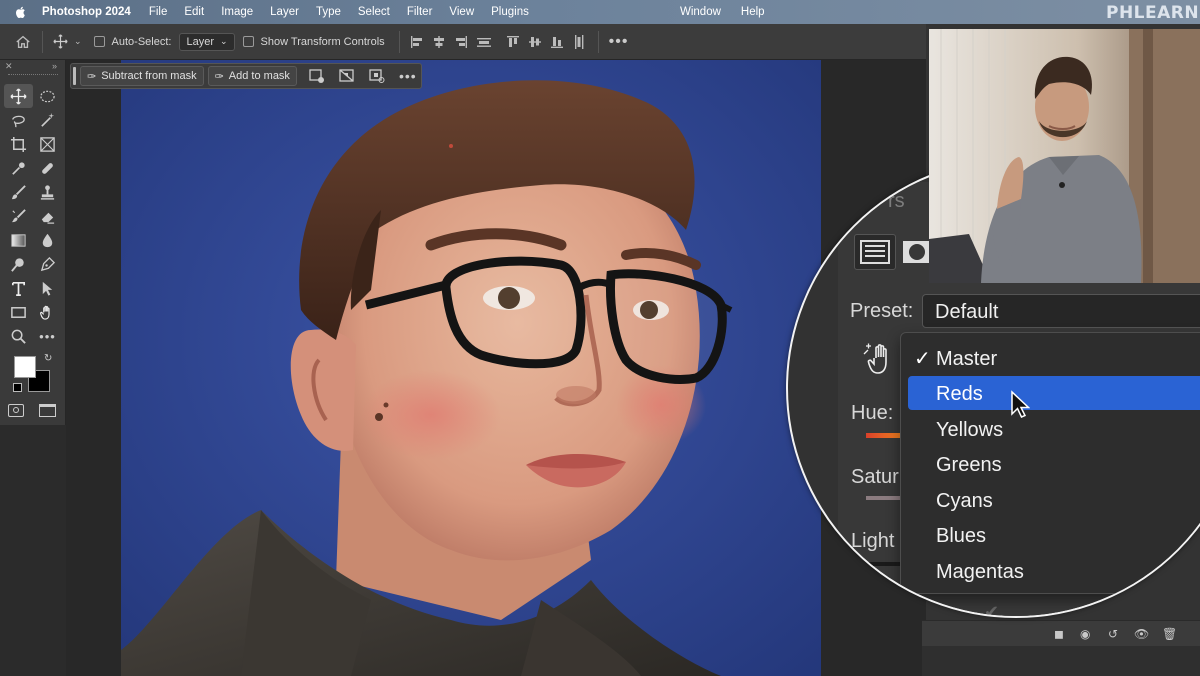  What do you see at coordinates (980, 572) in the screenshot?
I see `menu-item-magentas: Magentas` at bounding box center [980, 572].